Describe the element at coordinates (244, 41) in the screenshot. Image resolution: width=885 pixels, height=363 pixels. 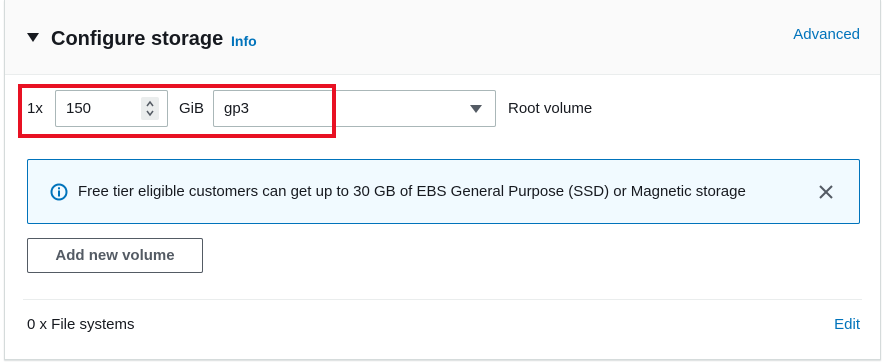
I see `info-link: Info` at that location.